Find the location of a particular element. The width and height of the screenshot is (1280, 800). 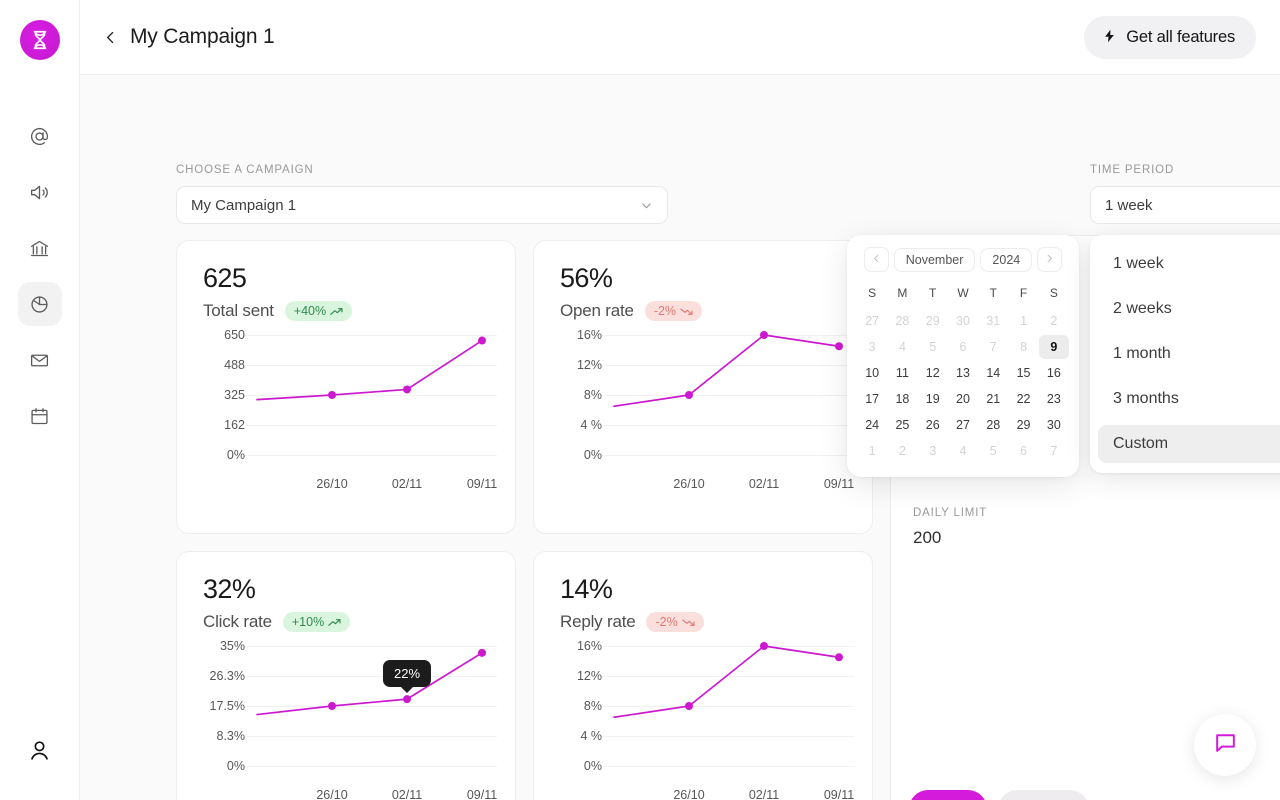

calendar-header: November 2024 is located at coordinates (963, 259).